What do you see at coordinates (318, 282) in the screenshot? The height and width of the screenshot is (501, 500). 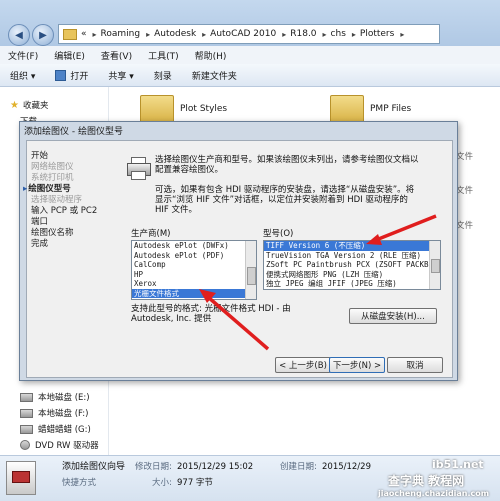 I see `annotation-arrows` at bounding box center [318, 282].